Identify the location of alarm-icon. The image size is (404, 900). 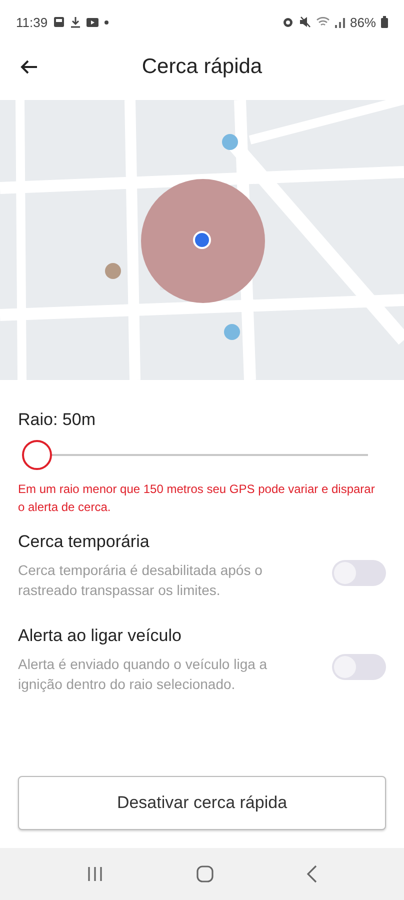
(288, 22).